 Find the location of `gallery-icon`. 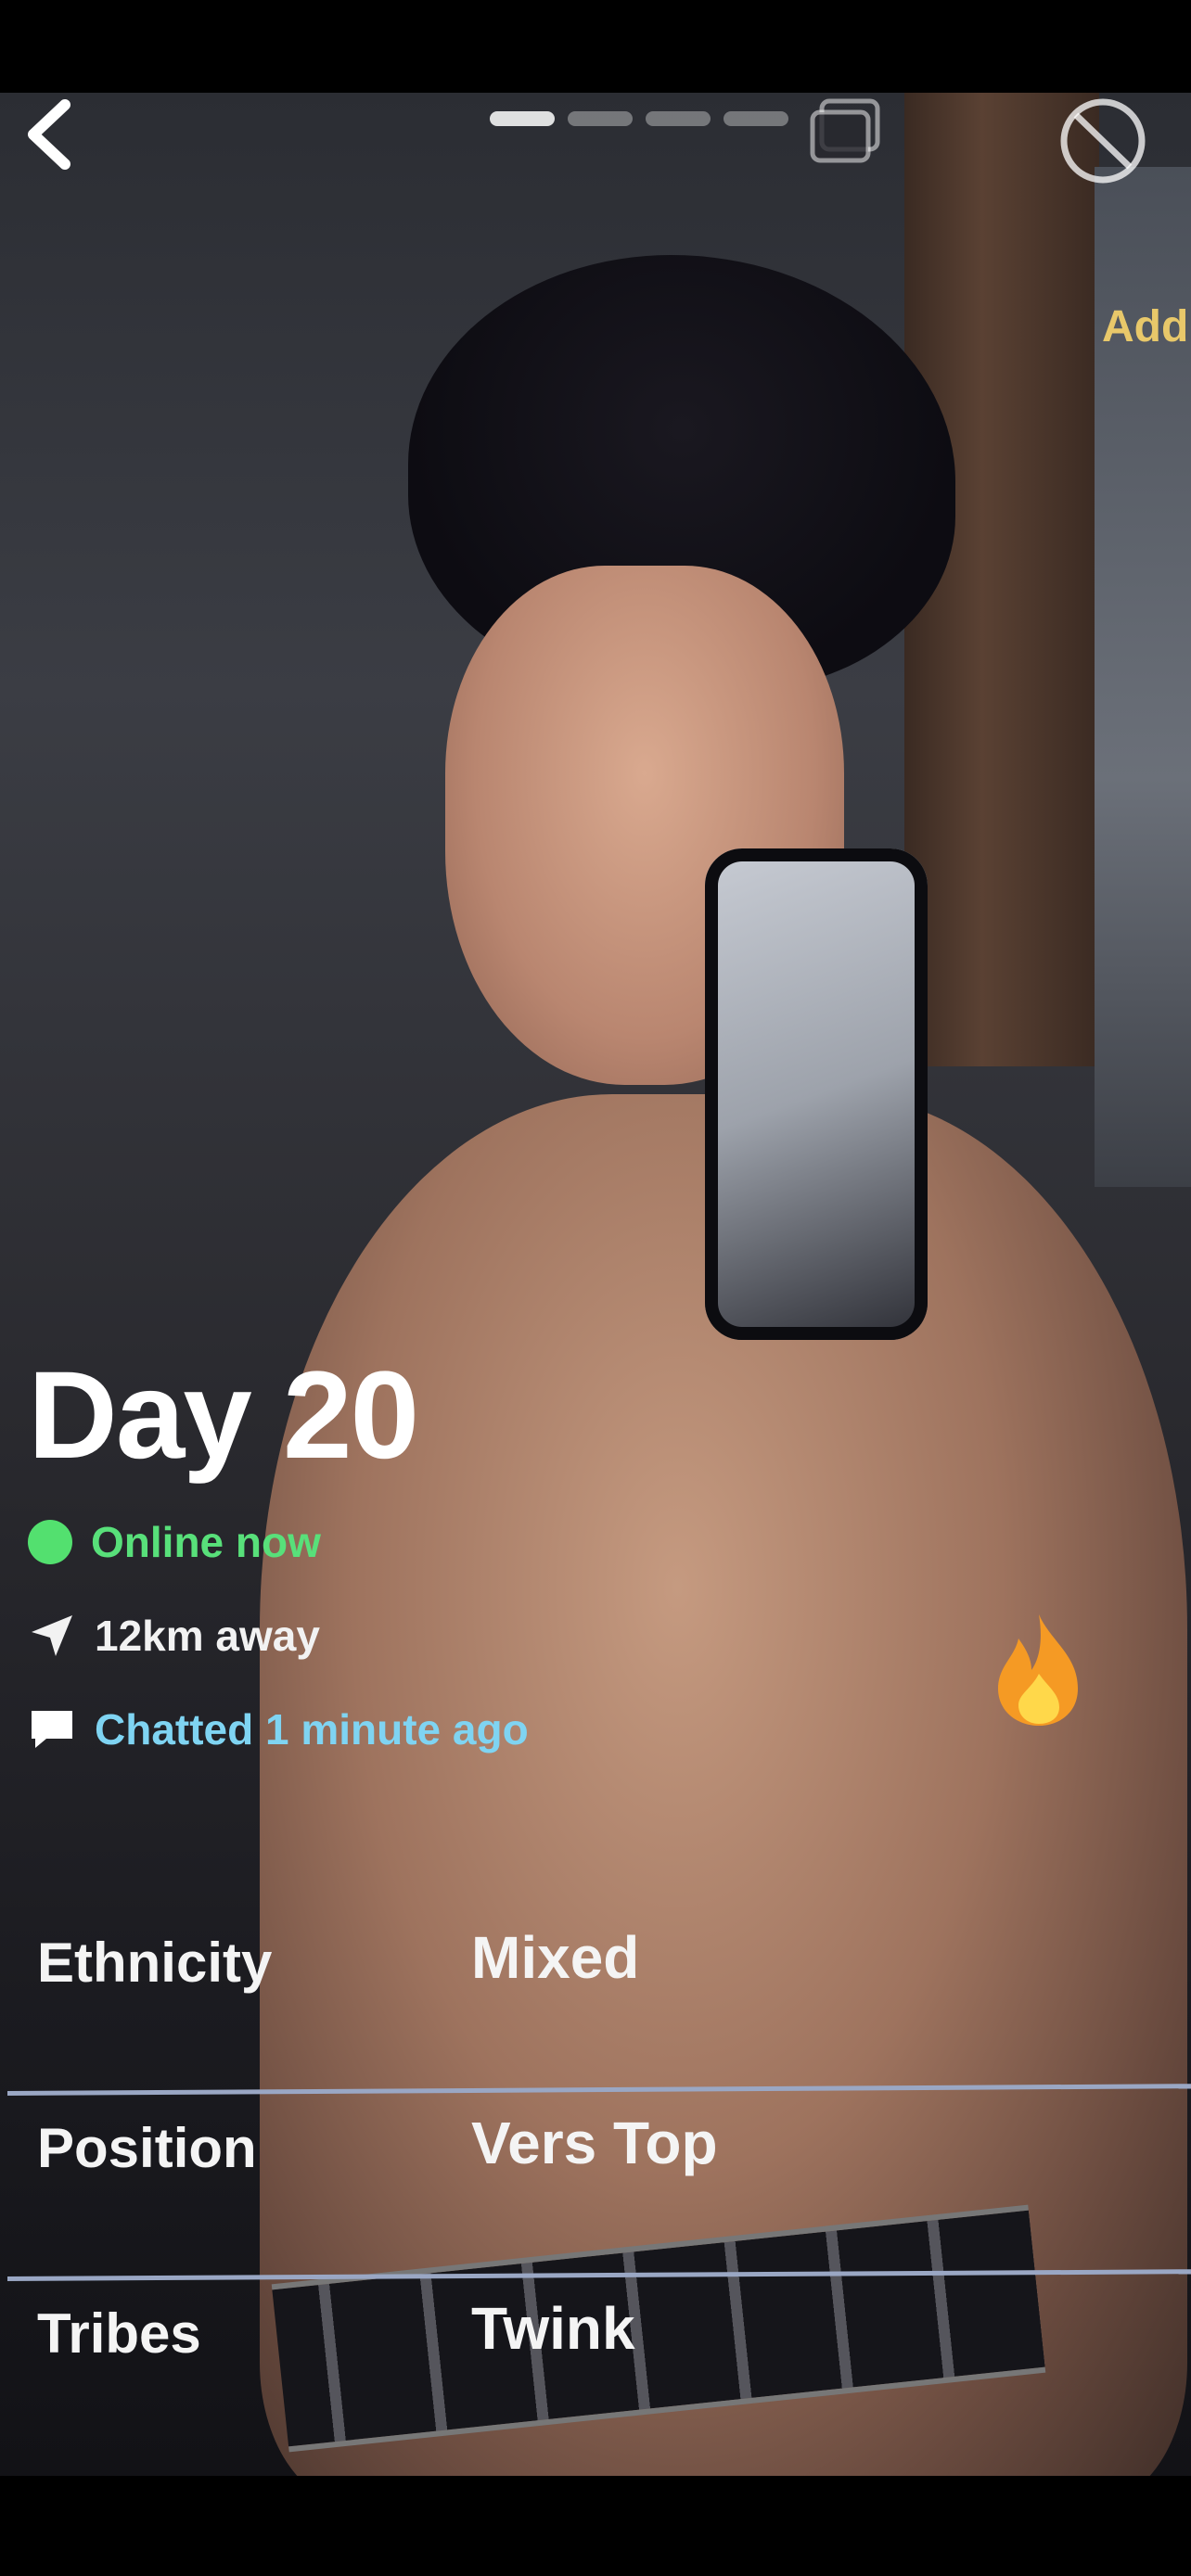

gallery-icon is located at coordinates (846, 130).